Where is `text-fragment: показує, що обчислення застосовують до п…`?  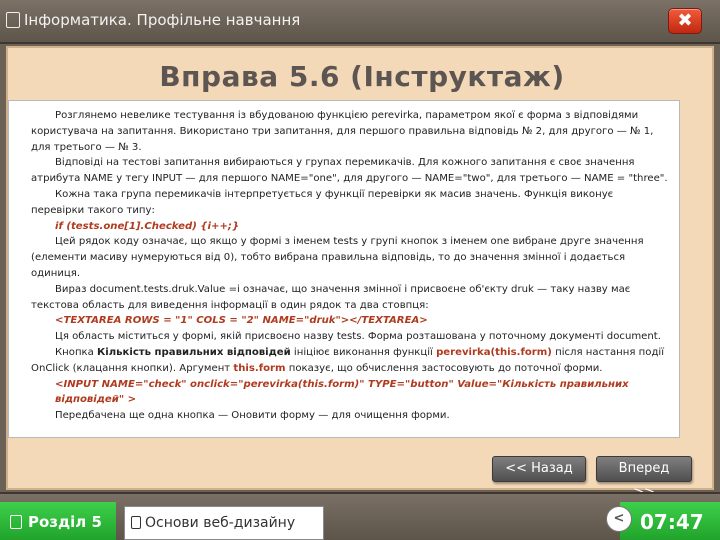
text-fragment: показує, що обчислення застосовують до п… is located at coordinates (444, 368).